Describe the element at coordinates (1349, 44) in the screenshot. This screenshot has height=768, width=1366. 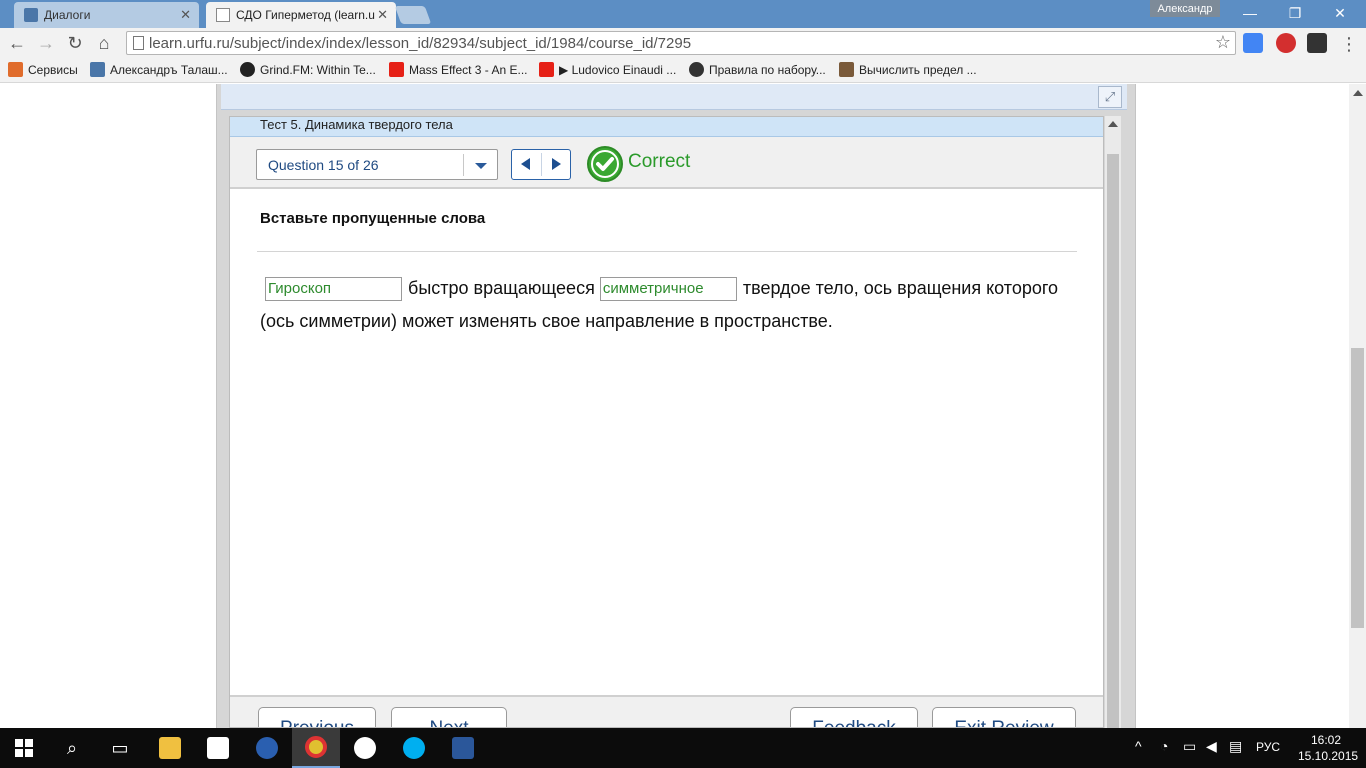
I see `menu-icon: ⋮` at that location.